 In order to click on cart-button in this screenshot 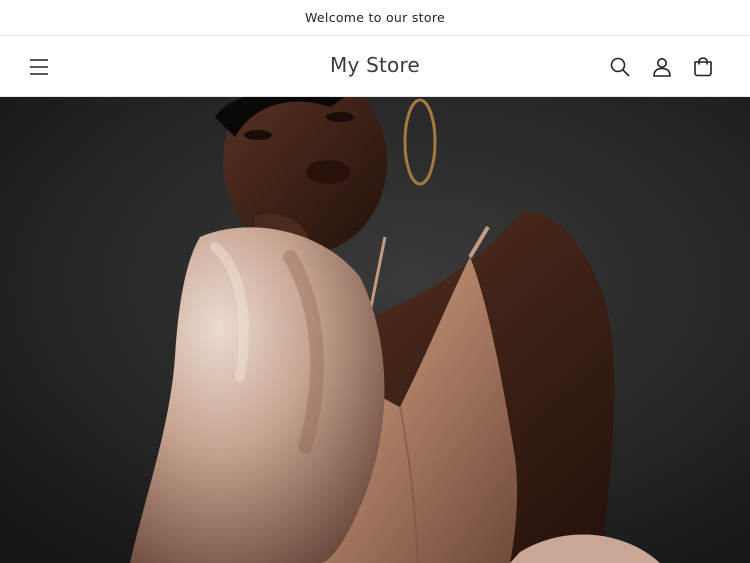, I will do `click(703, 67)`.